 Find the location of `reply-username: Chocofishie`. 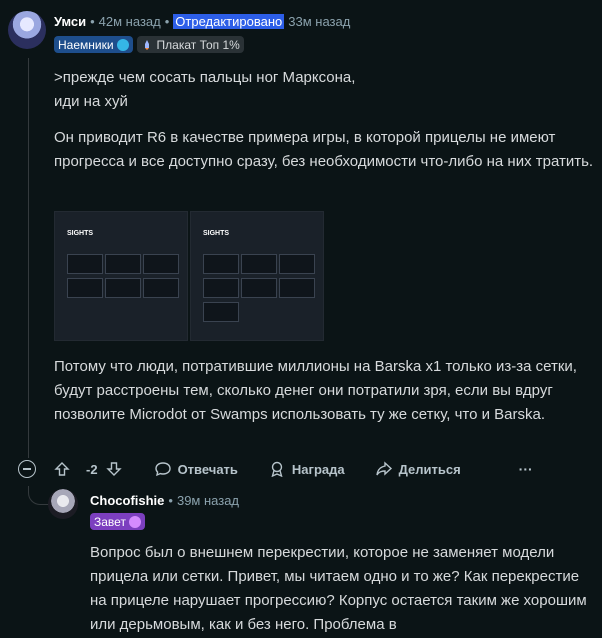

reply-username: Chocofishie is located at coordinates (127, 500).